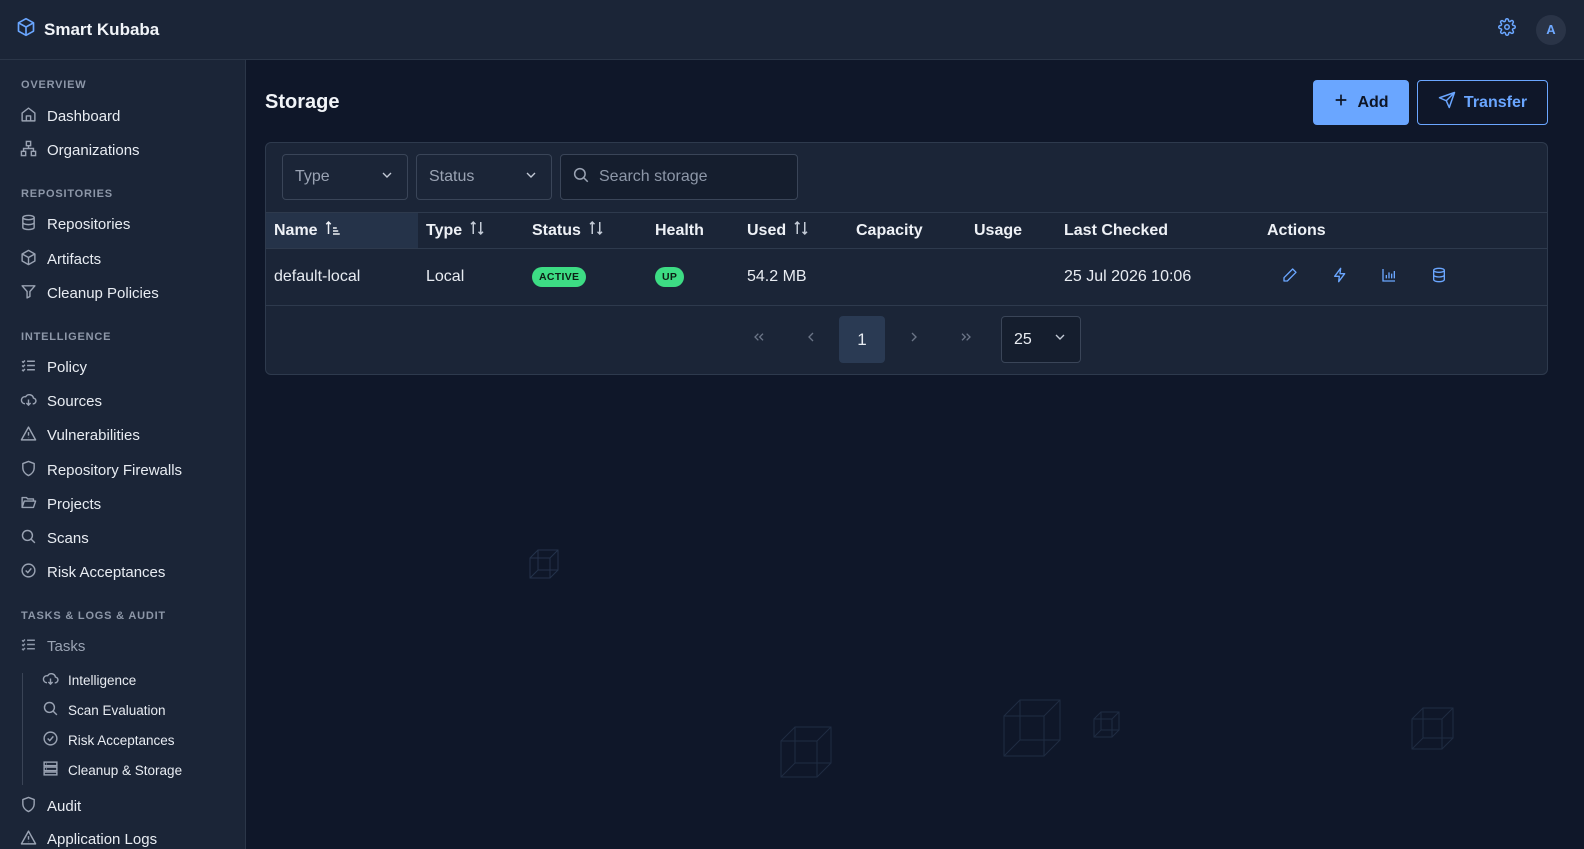 This screenshot has width=1584, height=849. I want to click on sidebar-item-vulnerabilities: Vulnerabilities, so click(80, 435).